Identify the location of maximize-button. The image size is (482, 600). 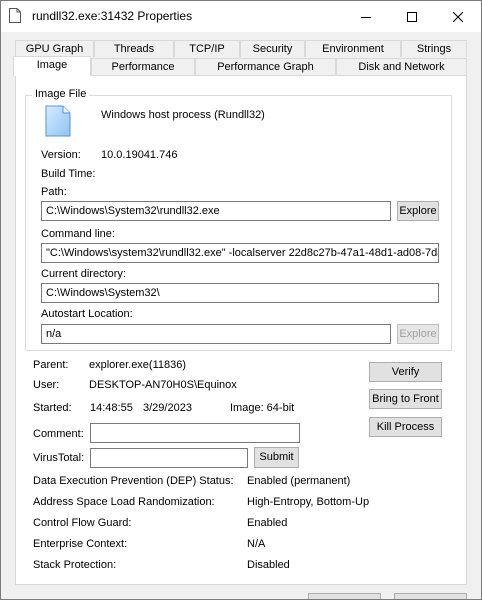
(412, 16).